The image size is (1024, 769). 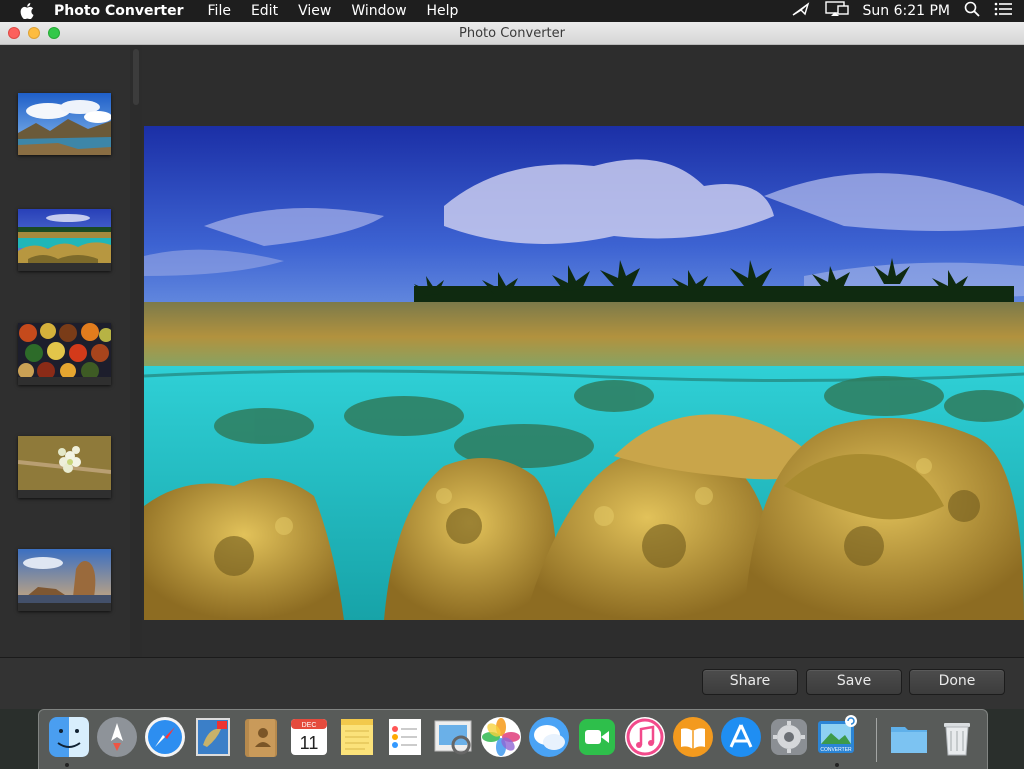 What do you see at coordinates (501, 737) in the screenshot?
I see `photos-icon` at bounding box center [501, 737].